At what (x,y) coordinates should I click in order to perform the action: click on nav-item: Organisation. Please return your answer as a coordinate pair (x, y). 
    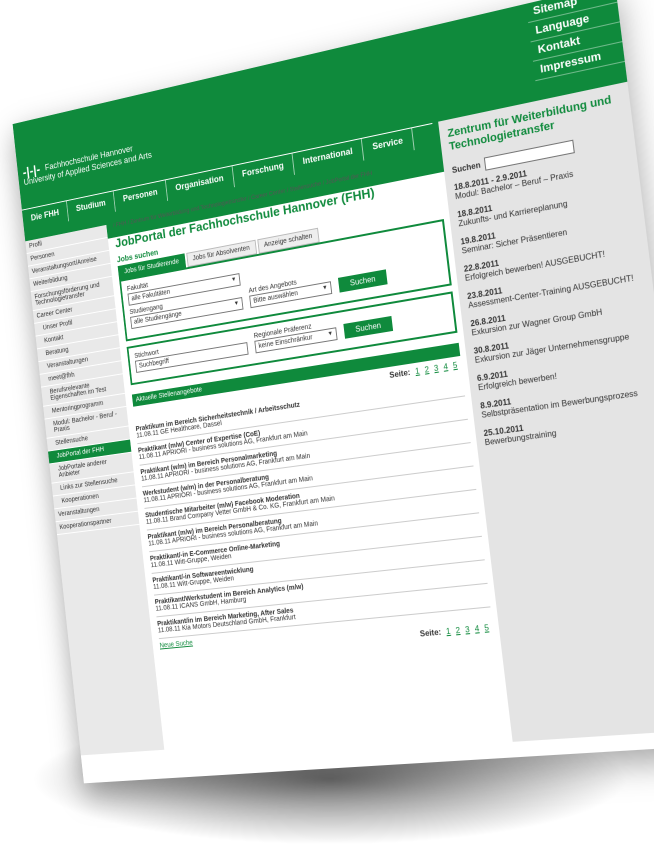
    Looking at the image, I should click on (200, 183).